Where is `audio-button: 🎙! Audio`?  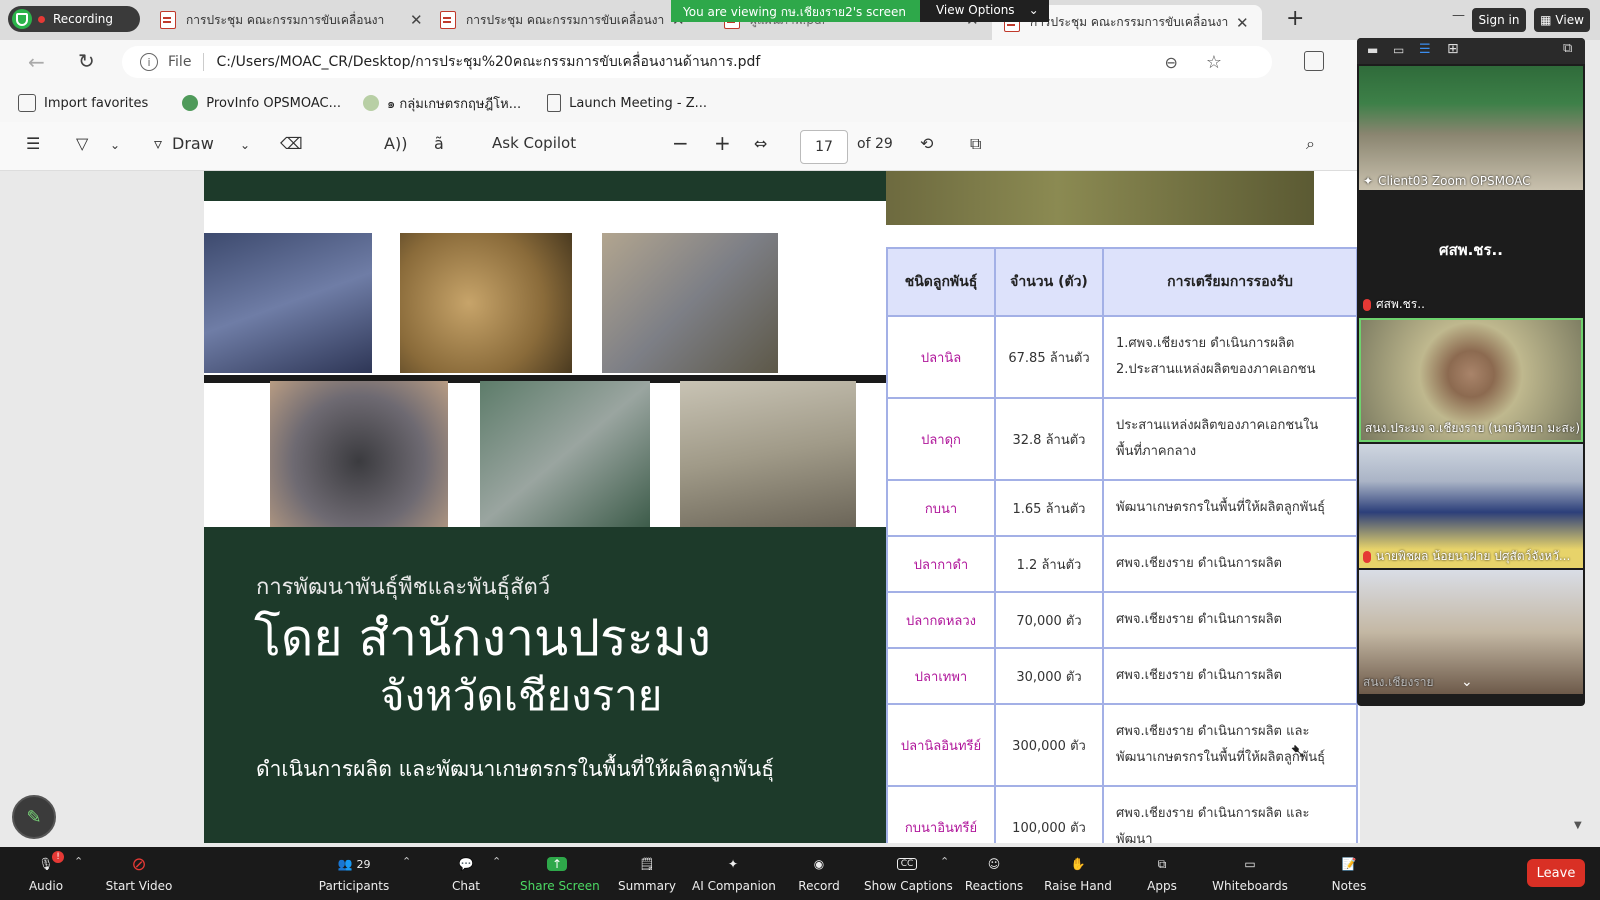
audio-button: 🎙! Audio is located at coordinates (46, 872).